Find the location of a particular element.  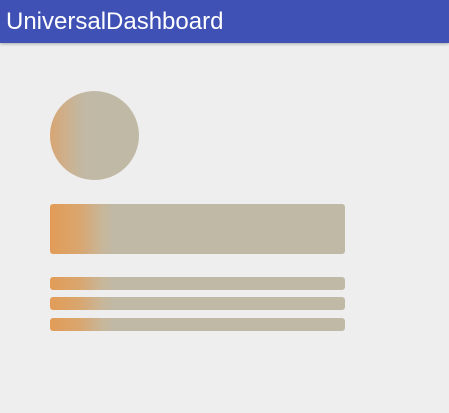

title-placeholder is located at coordinates (197, 229).